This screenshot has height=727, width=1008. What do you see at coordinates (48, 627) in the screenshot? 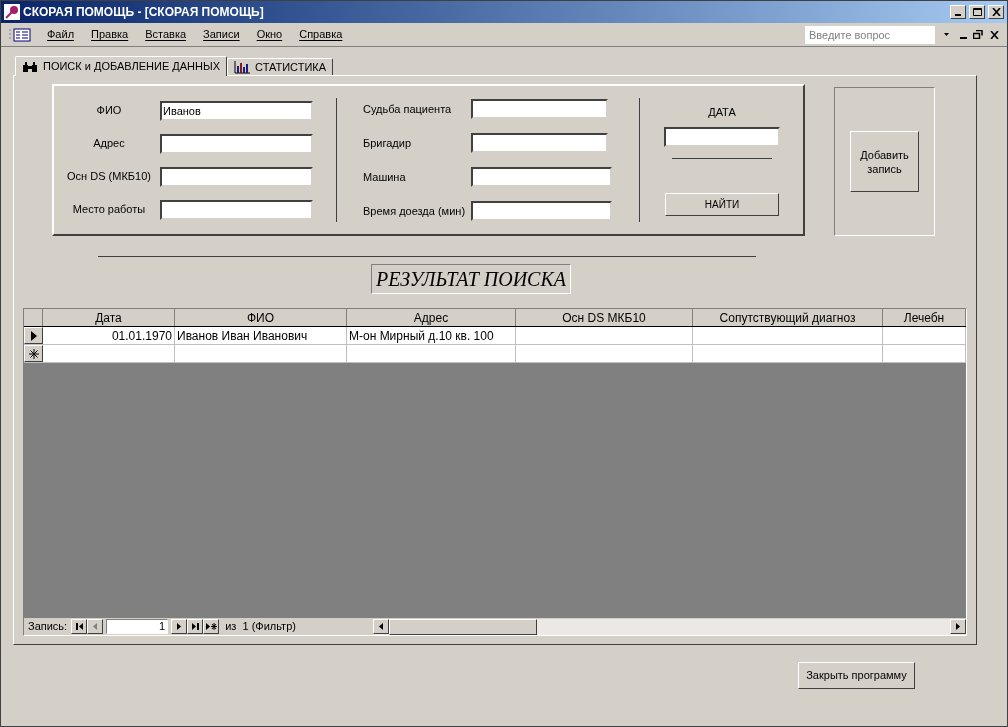
I see `record-label: Запись:` at bounding box center [48, 627].